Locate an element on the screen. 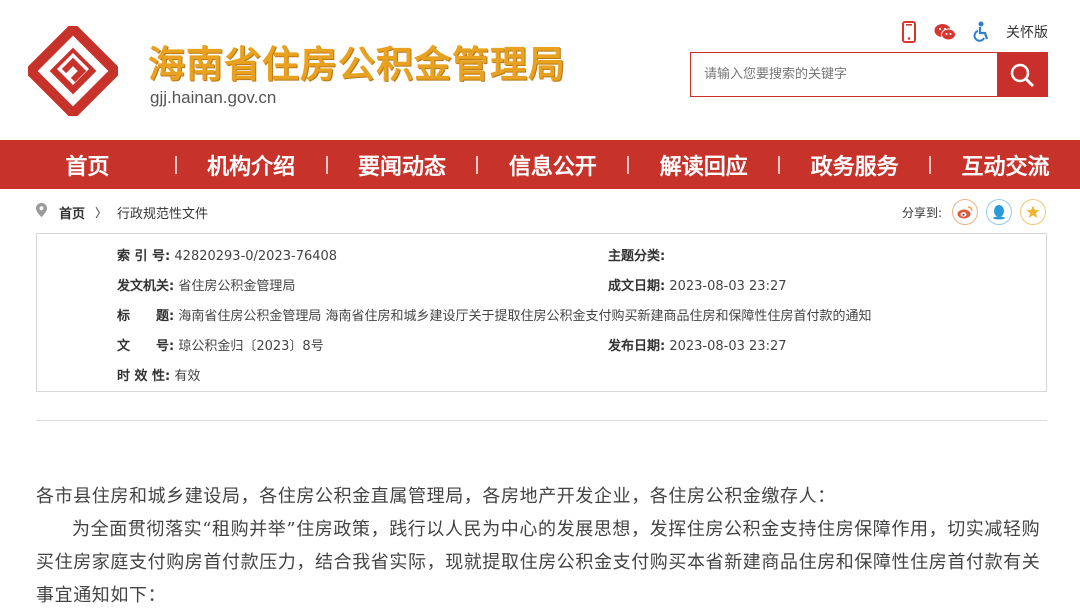  meta-issuer: 发文机关: 省住房公积金管理局 is located at coordinates (206, 284).